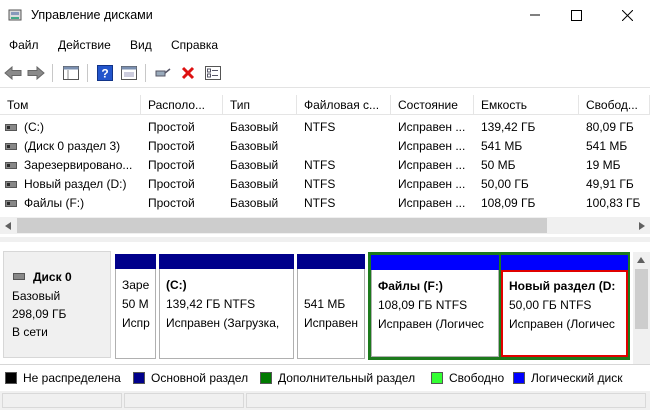 The height and width of the screenshot is (410, 650). I want to click on partition-status: Исправен (Логичес, so click(431, 324).